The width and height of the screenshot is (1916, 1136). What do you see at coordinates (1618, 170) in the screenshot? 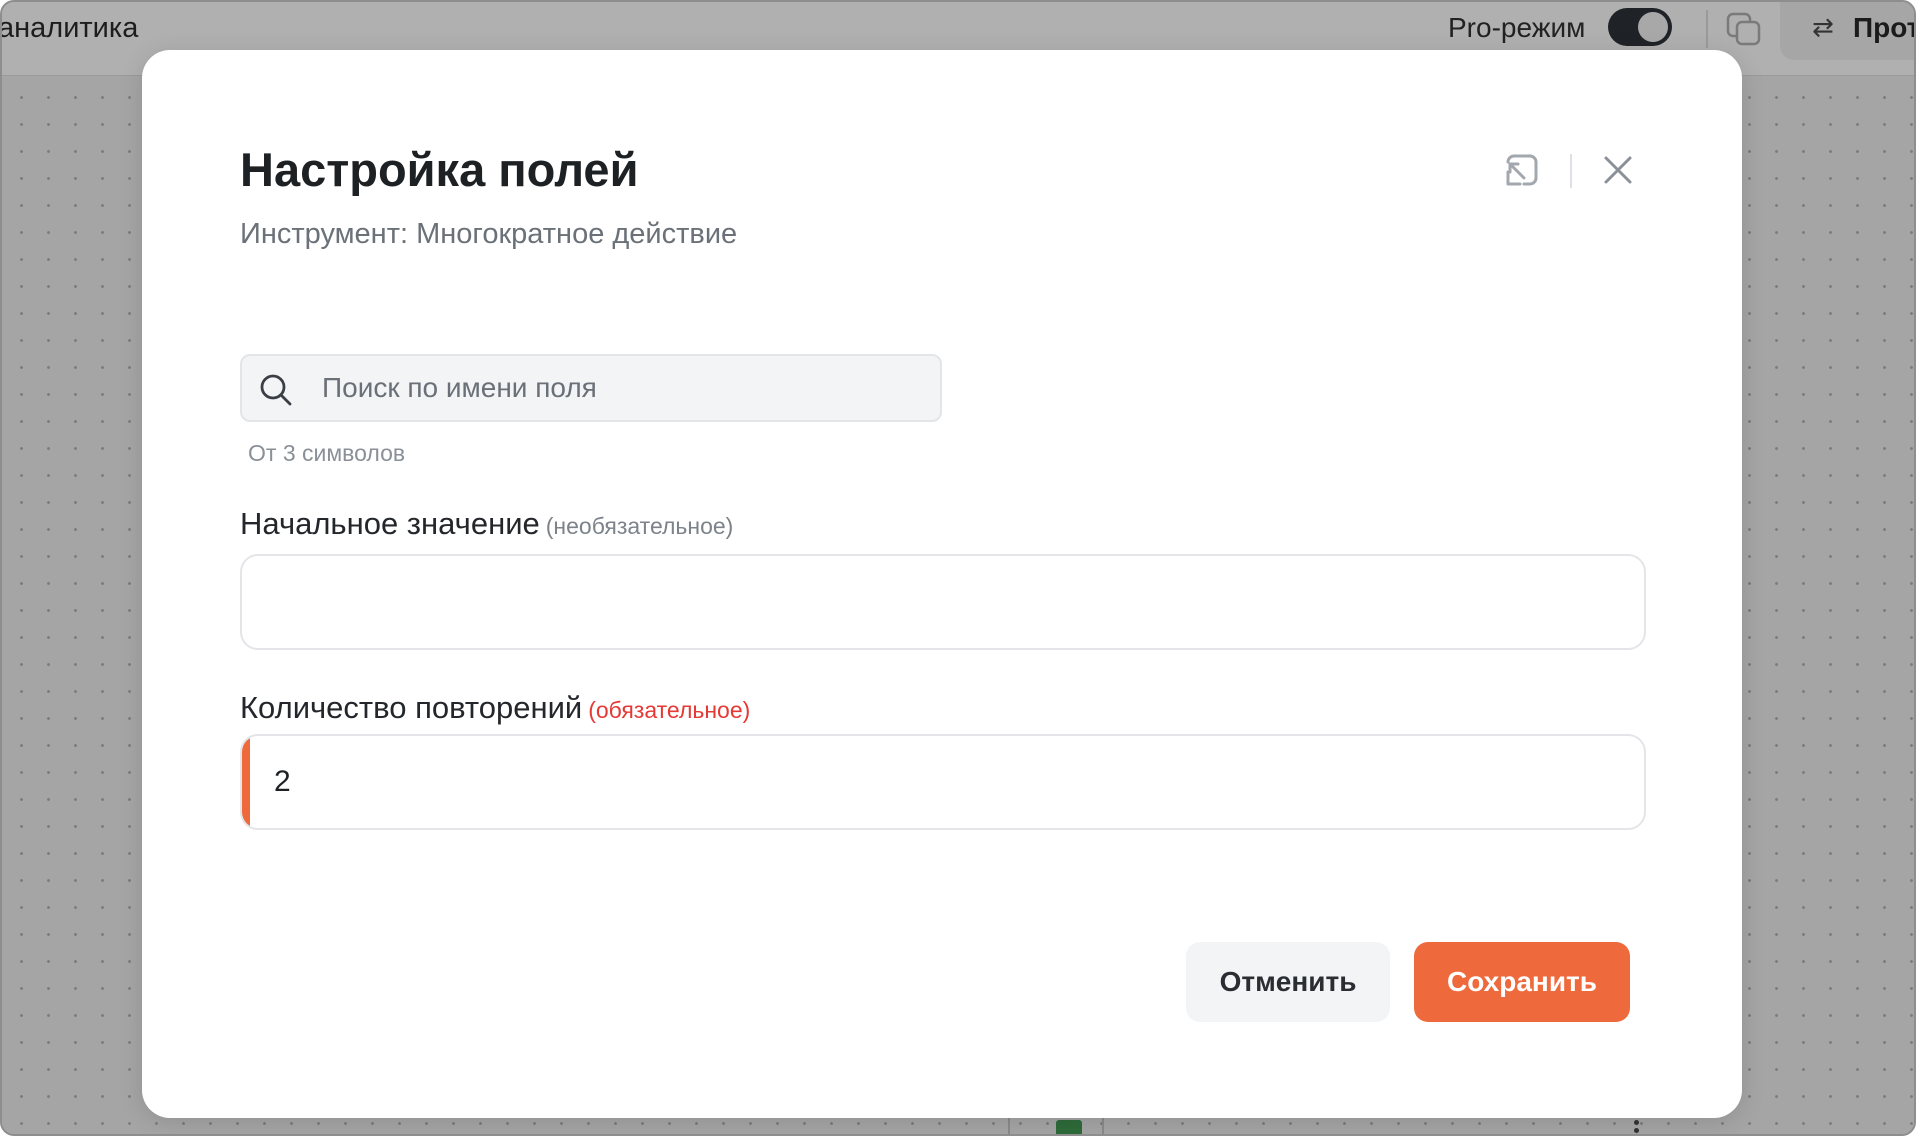
I see `close-icon` at bounding box center [1618, 170].